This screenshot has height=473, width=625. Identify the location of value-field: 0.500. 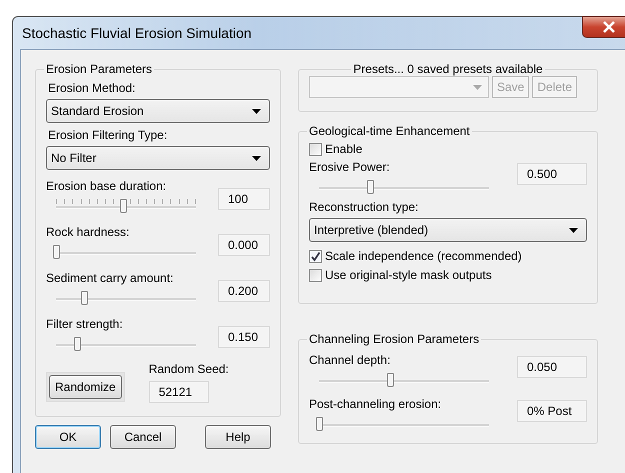
(552, 174).